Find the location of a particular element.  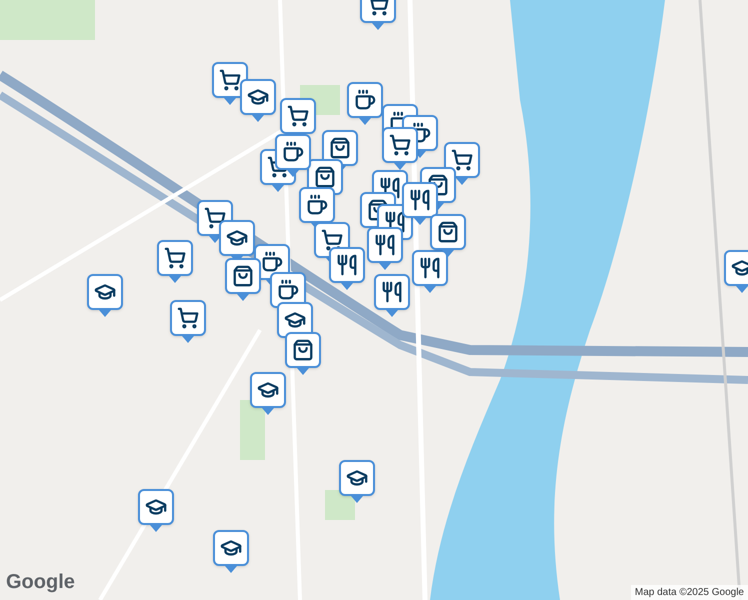

google-logo: Google is located at coordinates (40, 582).